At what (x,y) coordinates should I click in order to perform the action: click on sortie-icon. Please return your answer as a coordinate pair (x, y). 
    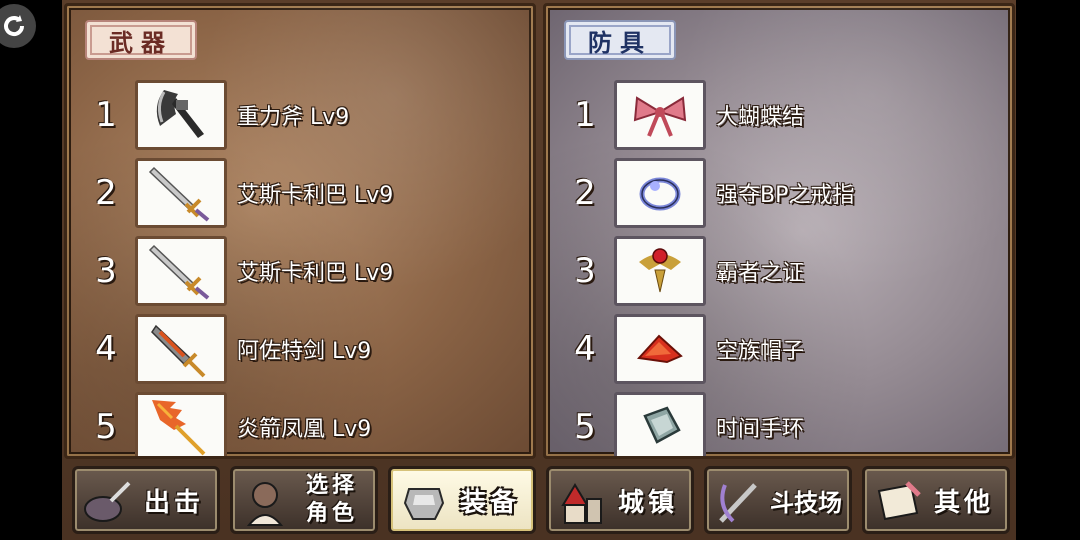
    Looking at the image, I should click on (108, 502).